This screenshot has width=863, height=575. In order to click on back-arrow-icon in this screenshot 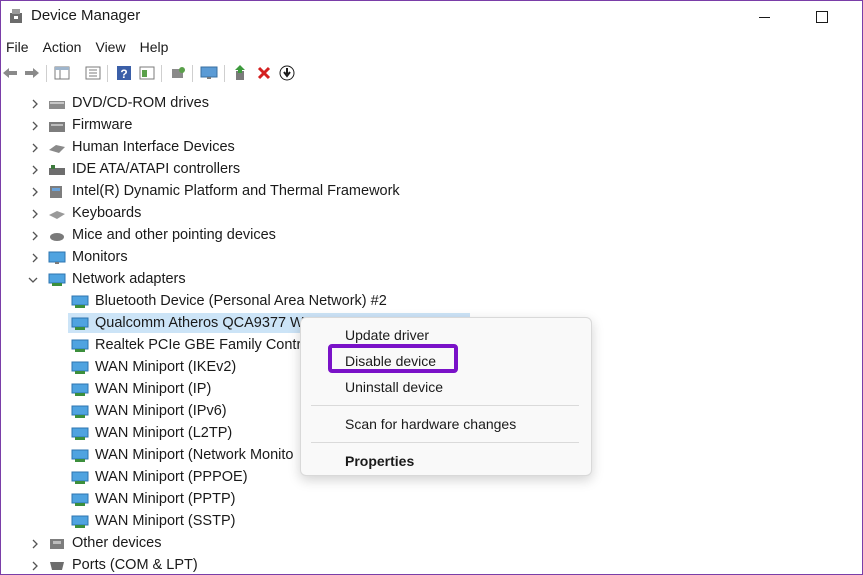, I will do `click(10, 73)`.